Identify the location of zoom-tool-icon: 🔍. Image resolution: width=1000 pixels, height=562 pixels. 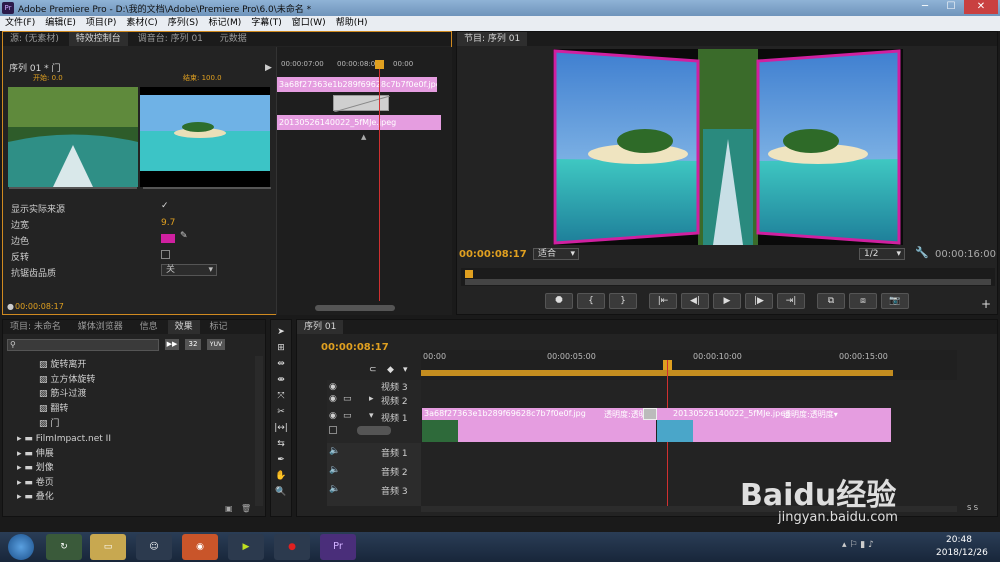
(281, 492).